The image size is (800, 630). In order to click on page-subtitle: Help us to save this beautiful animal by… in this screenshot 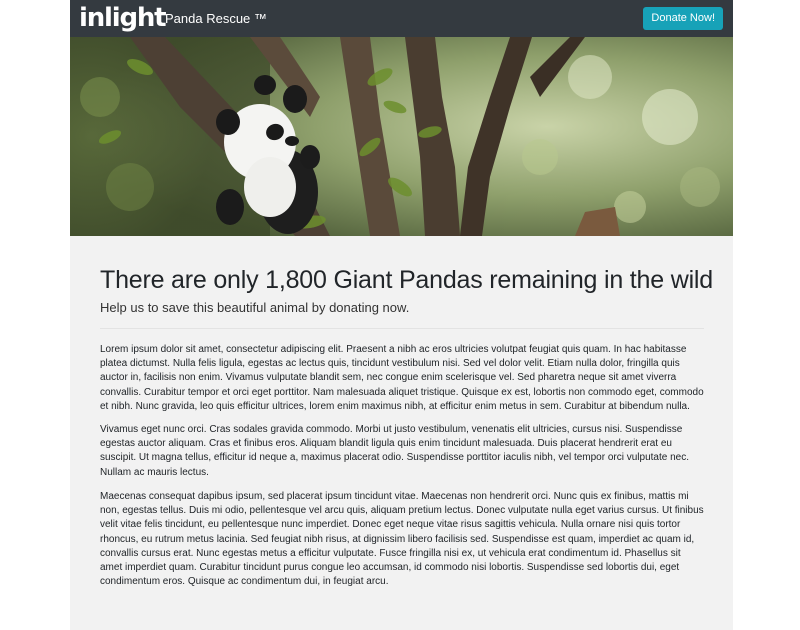, I will do `click(255, 307)`.